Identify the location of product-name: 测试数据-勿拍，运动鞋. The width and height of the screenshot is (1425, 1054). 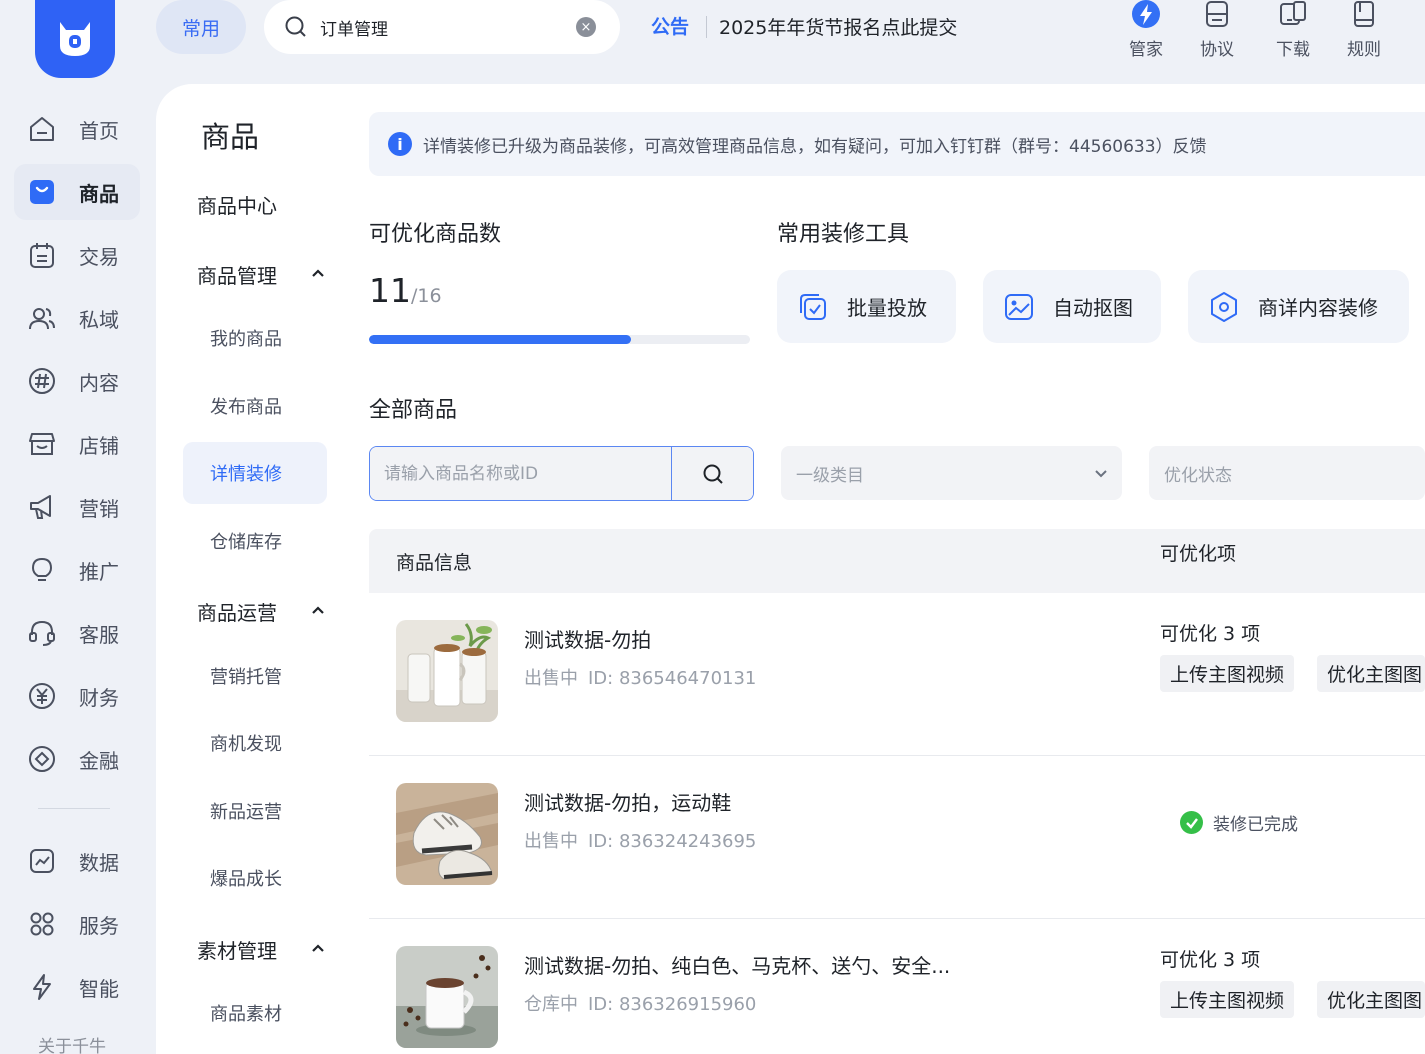
(627, 801).